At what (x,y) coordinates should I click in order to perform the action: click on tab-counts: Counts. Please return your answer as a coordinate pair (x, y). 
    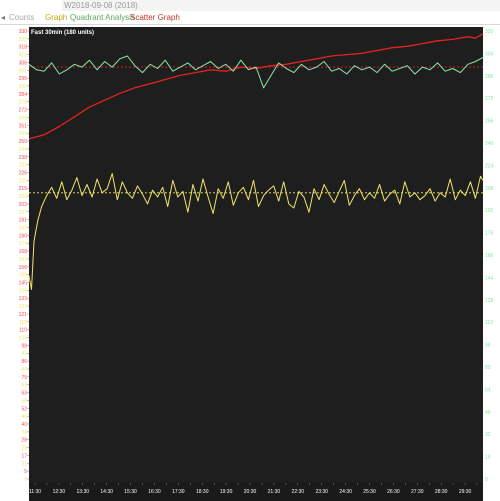
    Looking at the image, I should click on (21, 17).